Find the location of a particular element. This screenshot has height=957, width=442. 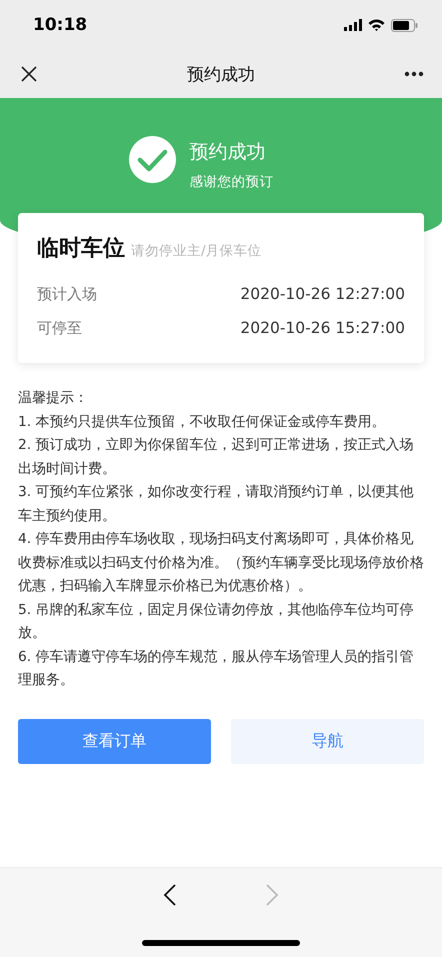

success-title: 预约成功 is located at coordinates (228, 152).